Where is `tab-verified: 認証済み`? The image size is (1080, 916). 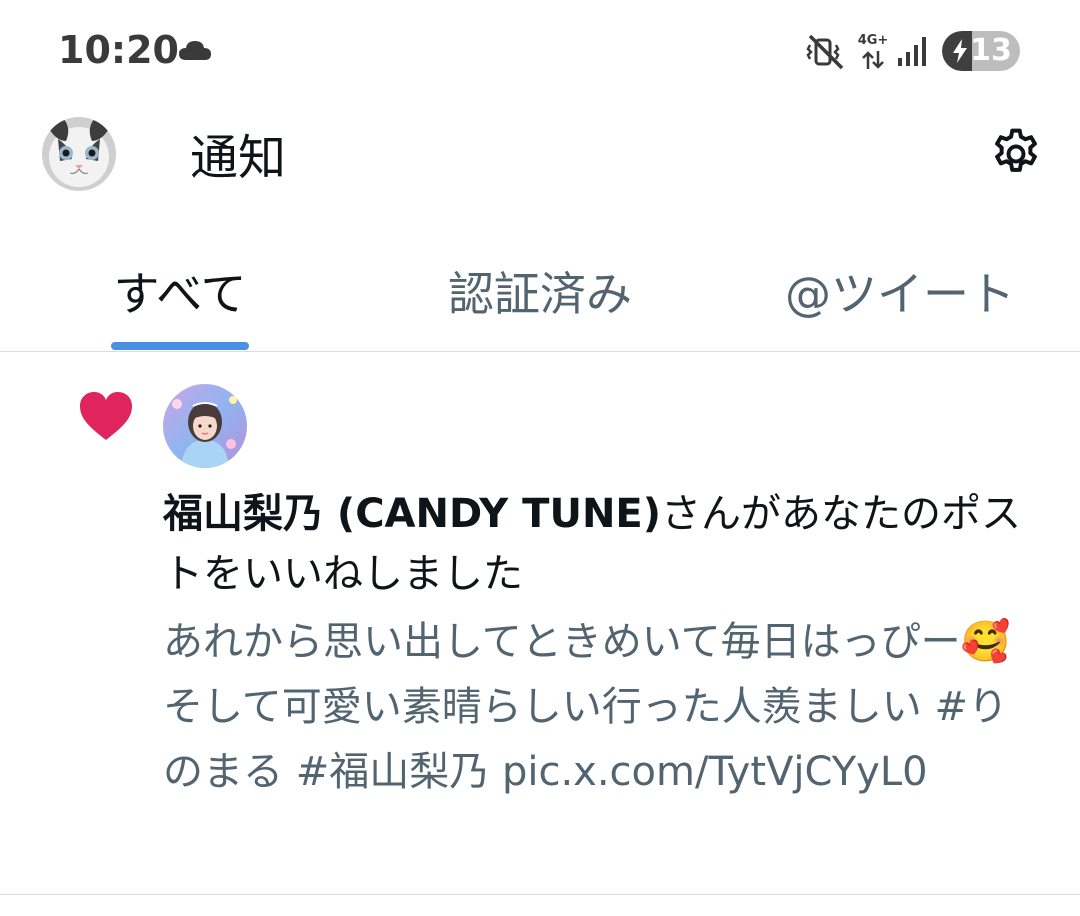 tab-verified: 認証済み is located at coordinates (540, 301).